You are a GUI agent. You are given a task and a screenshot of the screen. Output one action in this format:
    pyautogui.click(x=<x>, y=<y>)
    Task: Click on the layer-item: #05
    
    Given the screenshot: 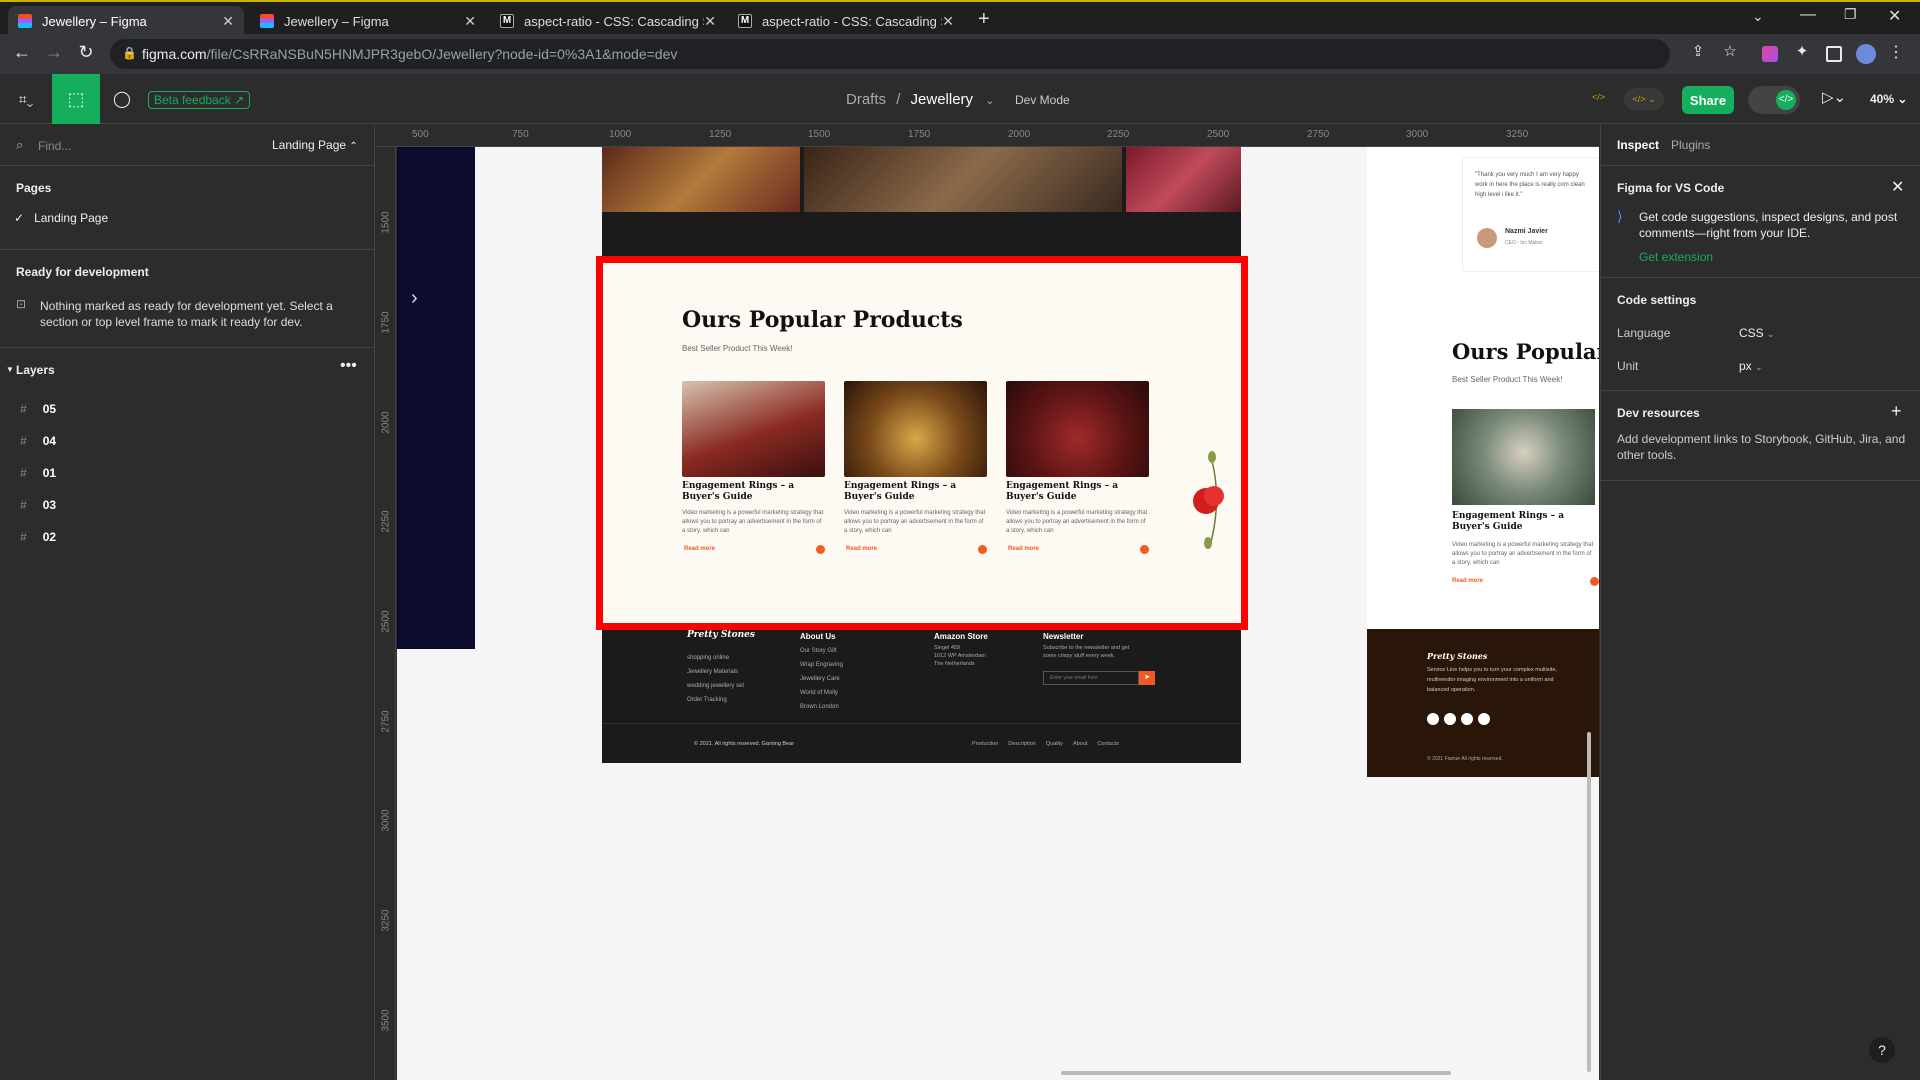 What is the action you would take?
    pyautogui.click(x=38, y=409)
    